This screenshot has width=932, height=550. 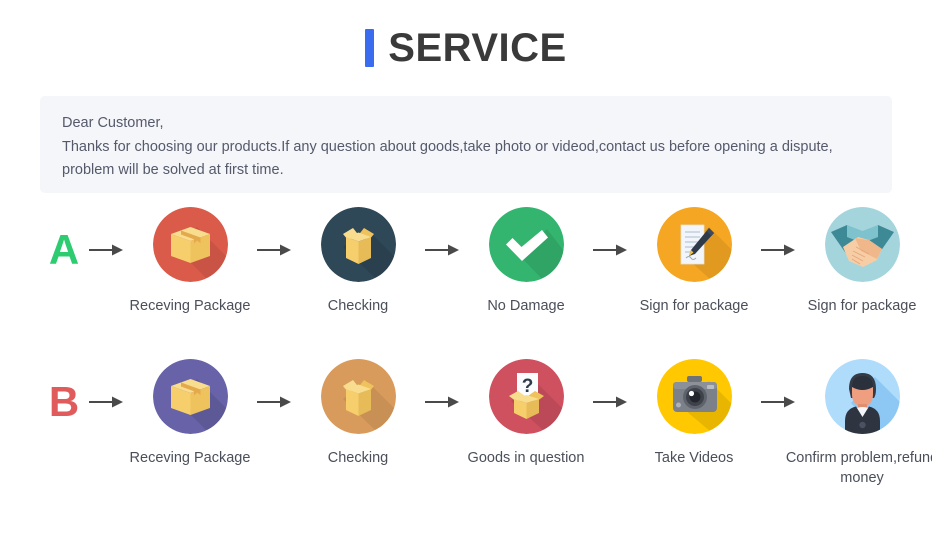 I want to click on step-a-1: Receving Package, so click(x=190, y=261).